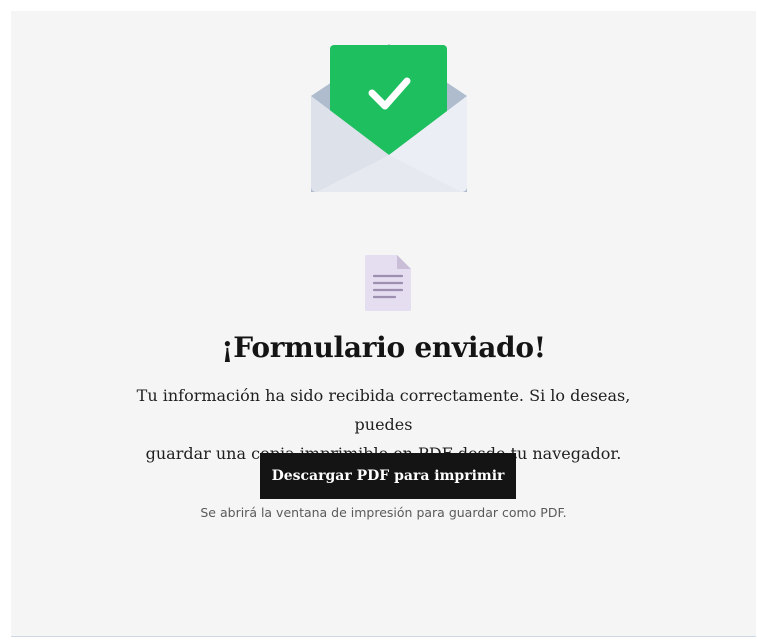 This screenshot has height=641, width=757. What do you see at coordinates (383, 347) in the screenshot?
I see `page-title: ¡Formulario enviado!` at bounding box center [383, 347].